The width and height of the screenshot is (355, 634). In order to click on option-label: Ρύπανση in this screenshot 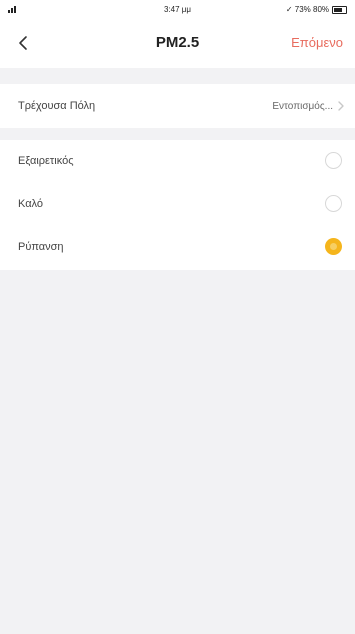, I will do `click(41, 247)`.